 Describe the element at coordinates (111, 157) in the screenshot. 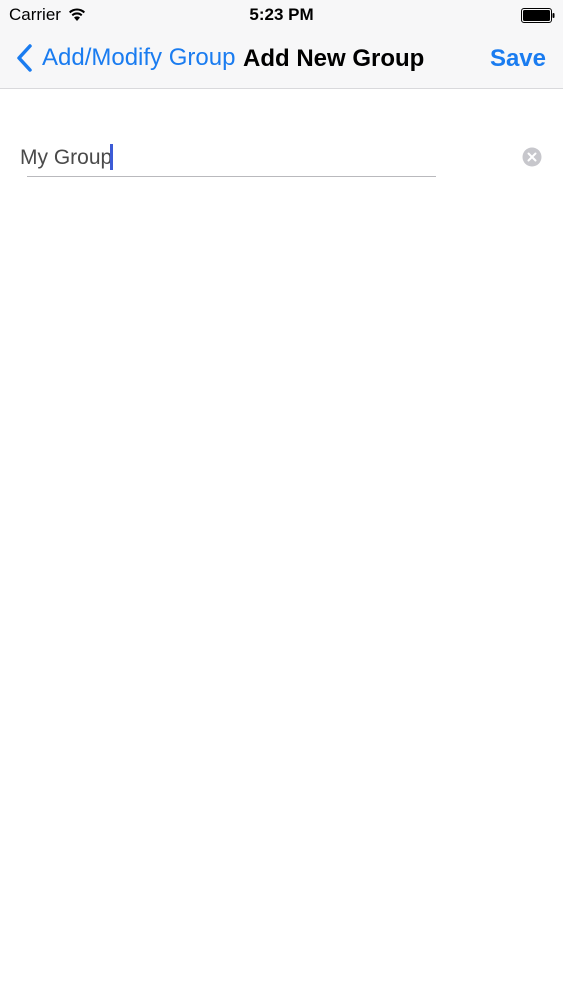

I see `text-cursor` at that location.